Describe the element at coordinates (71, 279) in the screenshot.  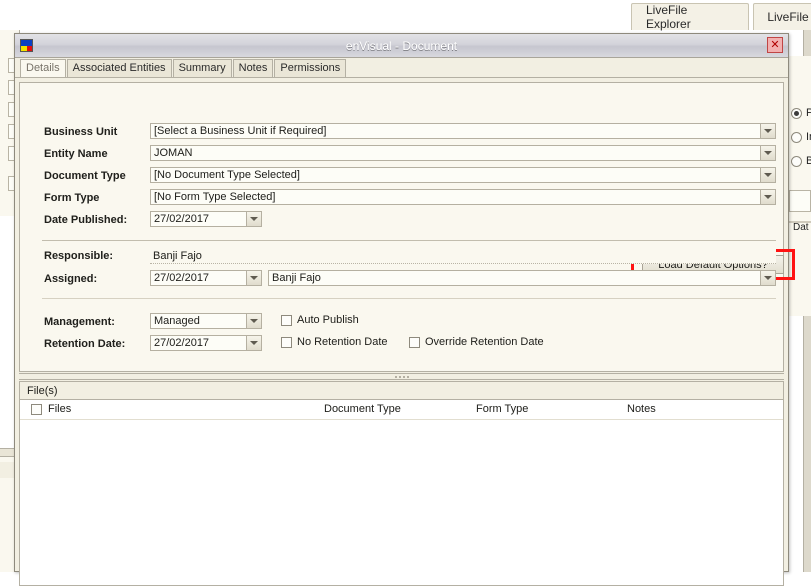
I see `label-assigned: Assigned:` at that location.